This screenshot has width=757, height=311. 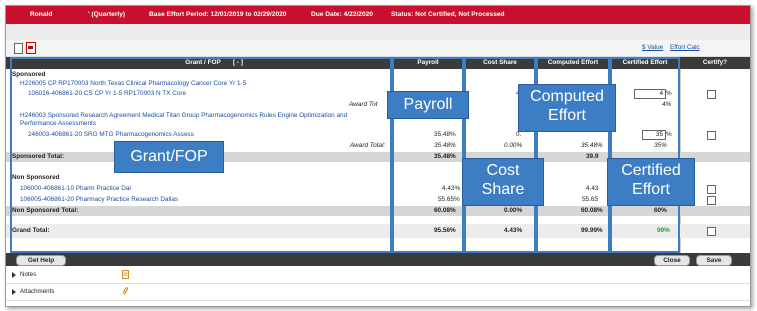 I want to click on save-button: Save, so click(x=714, y=260).